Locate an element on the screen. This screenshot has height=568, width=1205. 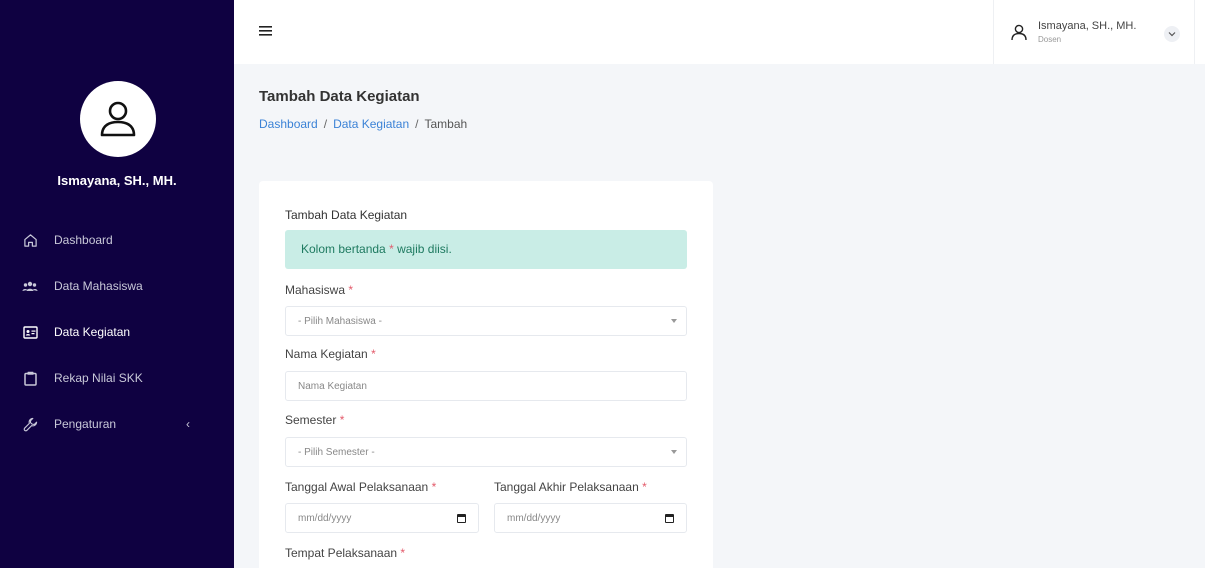
sidebar-item-rekap-nilai-skk: Rekap Nilai SKK is located at coordinates (117, 378).